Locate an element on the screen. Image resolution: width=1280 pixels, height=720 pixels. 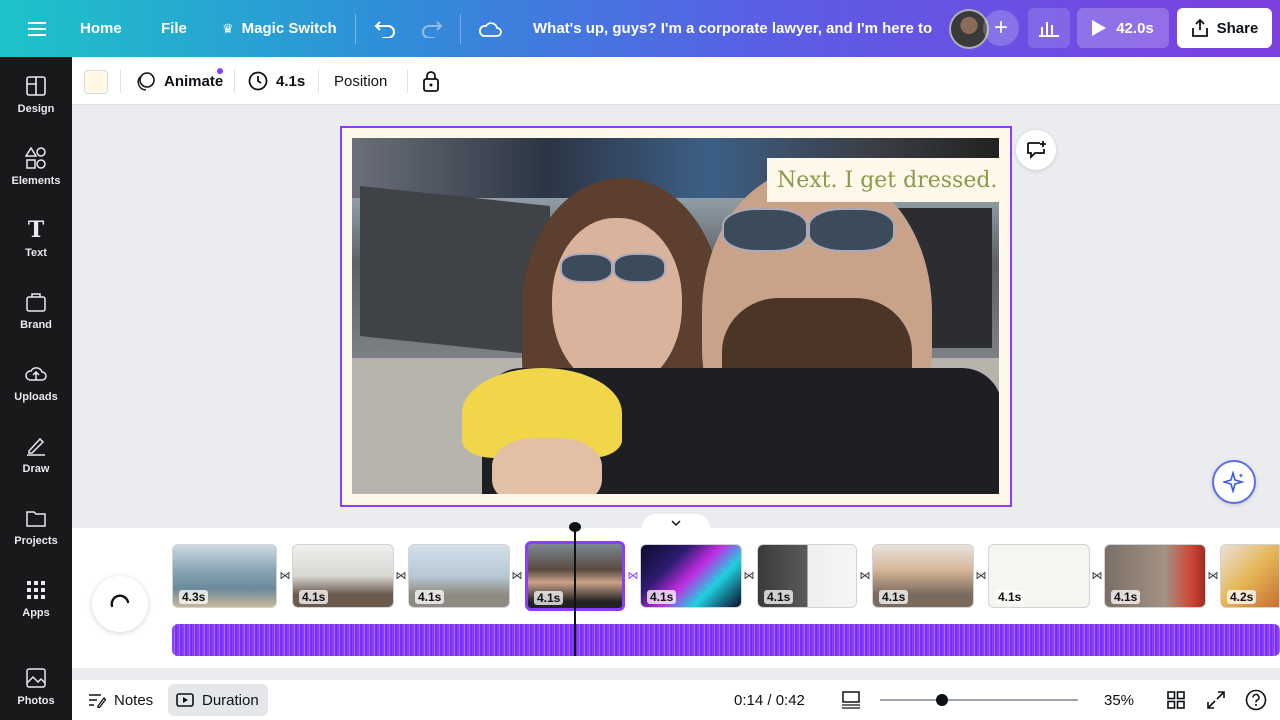
position-button: Position is located at coordinates (360, 81).